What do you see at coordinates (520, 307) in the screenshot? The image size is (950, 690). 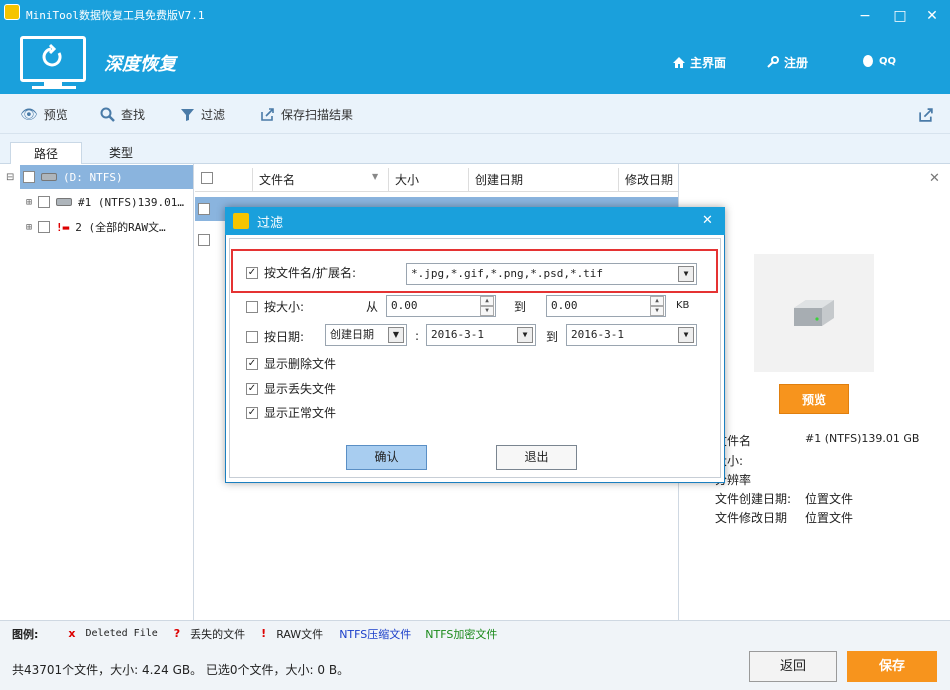 I see `size-to-label: 到` at bounding box center [520, 307].